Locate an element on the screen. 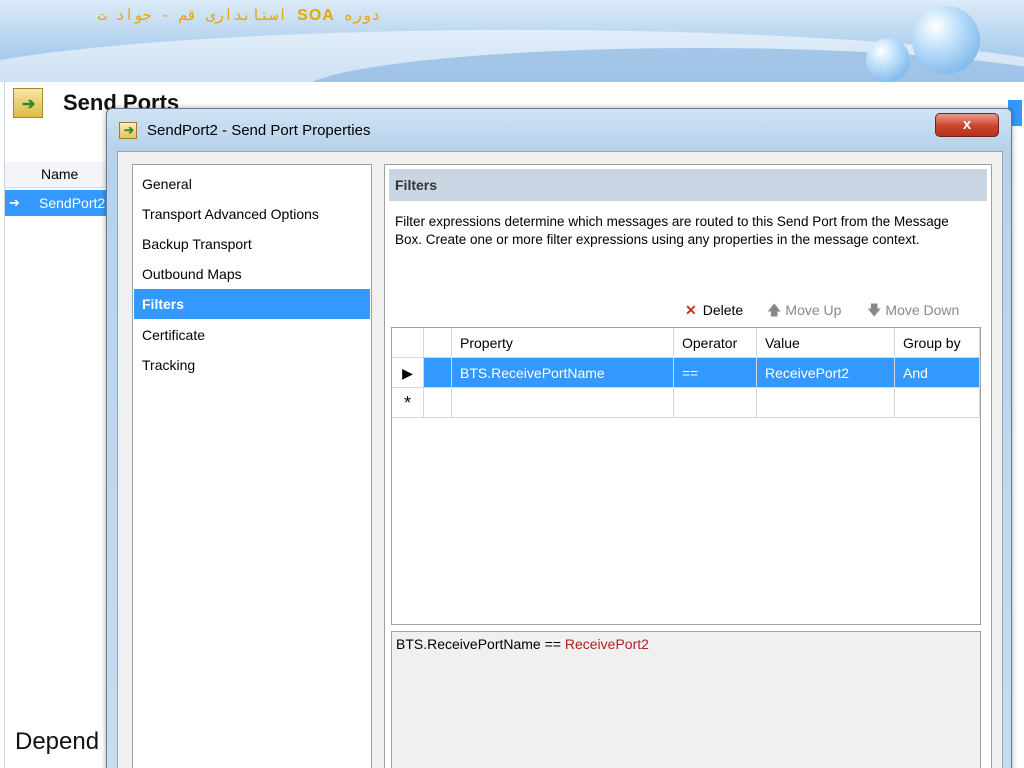  nav-item-general: General is located at coordinates (252, 184).